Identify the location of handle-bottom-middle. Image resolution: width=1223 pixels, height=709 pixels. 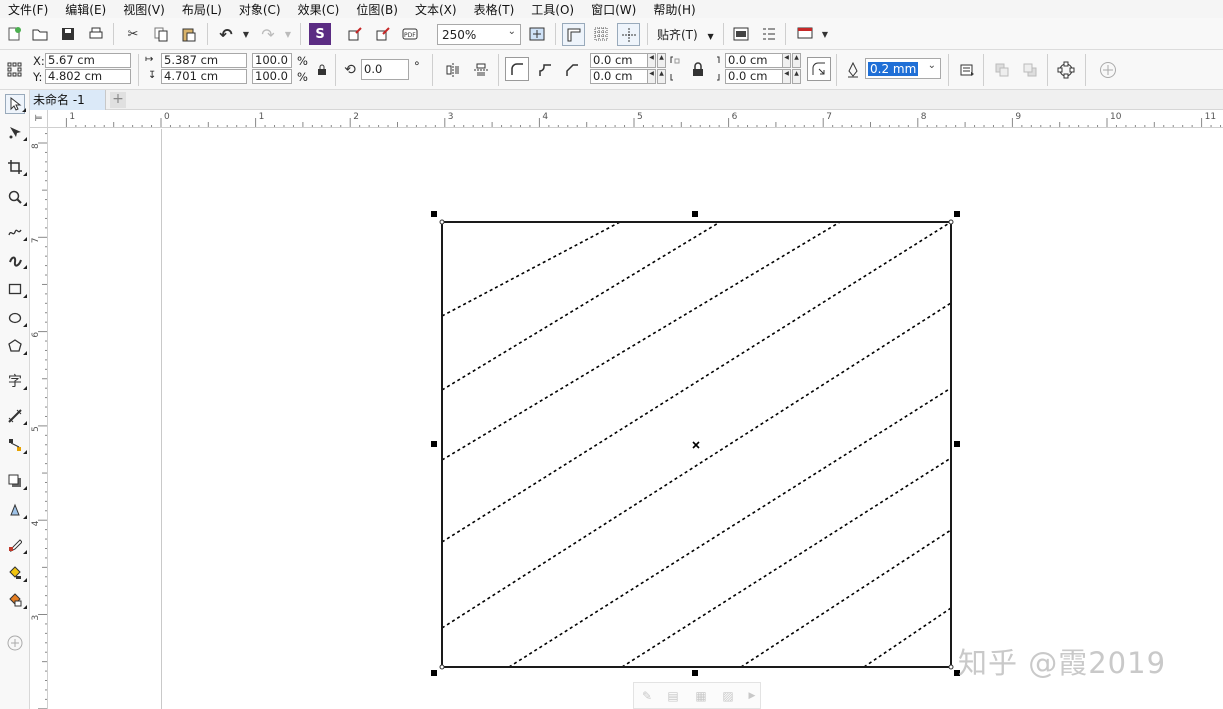
(695, 673).